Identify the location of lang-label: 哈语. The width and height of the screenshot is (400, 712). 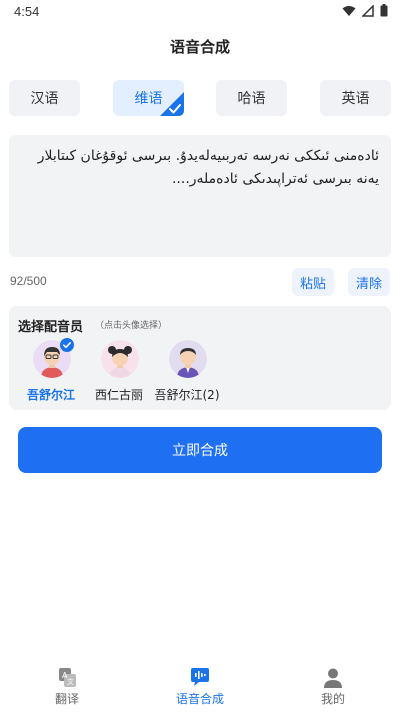
(251, 99).